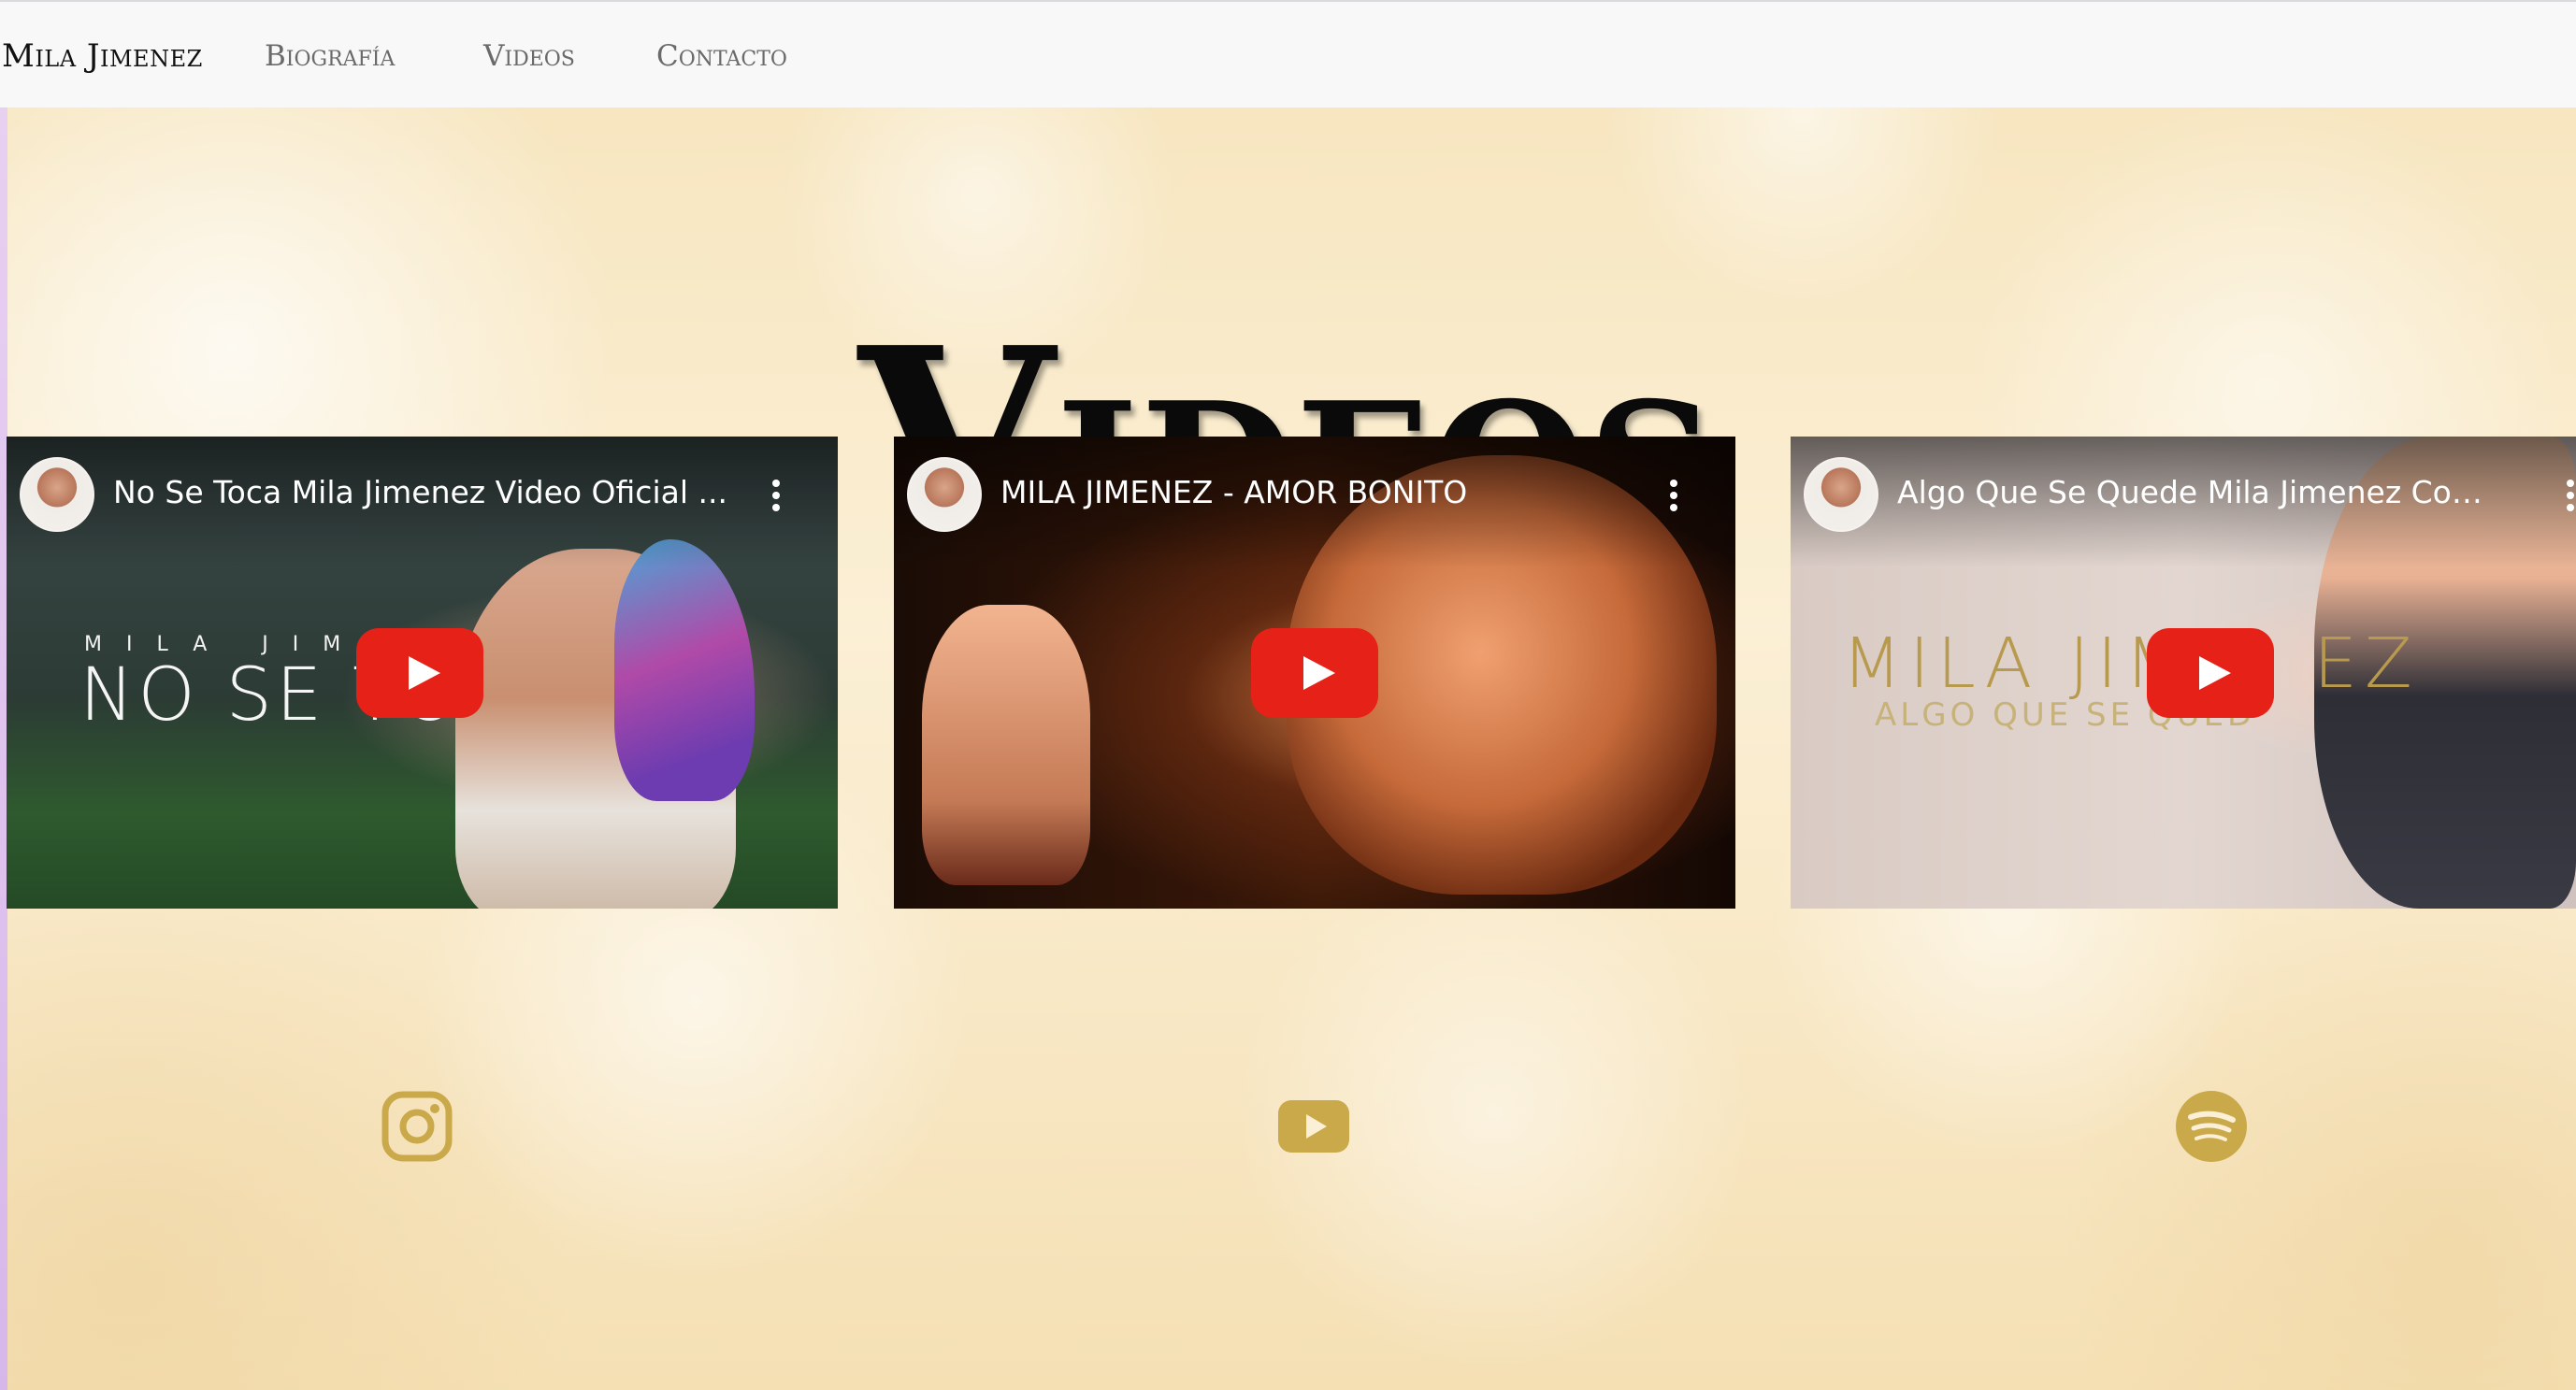 The image size is (2576, 1390). I want to click on video-title: MILA JIMENEZ - AMOR BONITO, so click(1326, 492).